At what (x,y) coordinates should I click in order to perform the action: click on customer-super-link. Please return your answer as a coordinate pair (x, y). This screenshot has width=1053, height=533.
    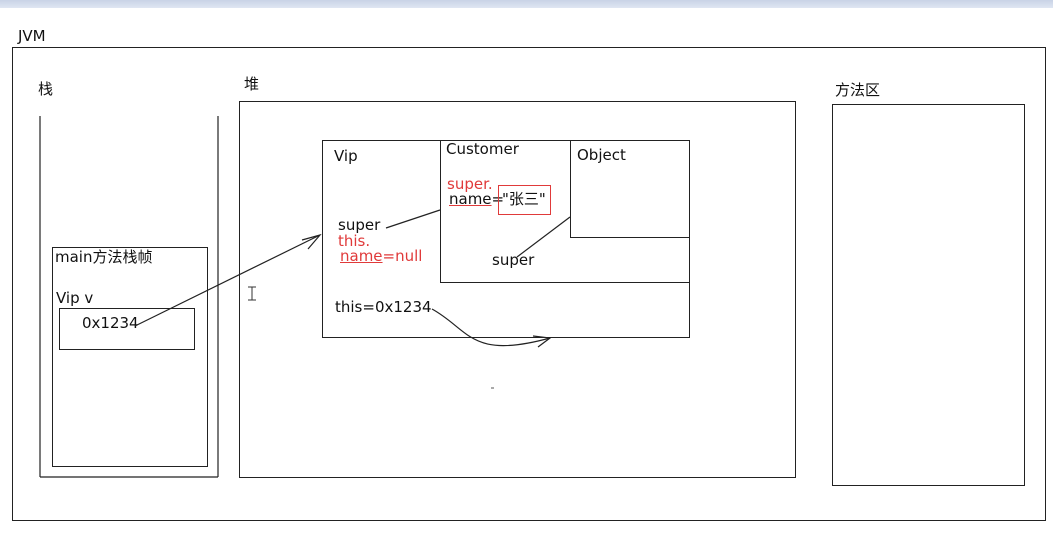
    Looking at the image, I should click on (543, 237).